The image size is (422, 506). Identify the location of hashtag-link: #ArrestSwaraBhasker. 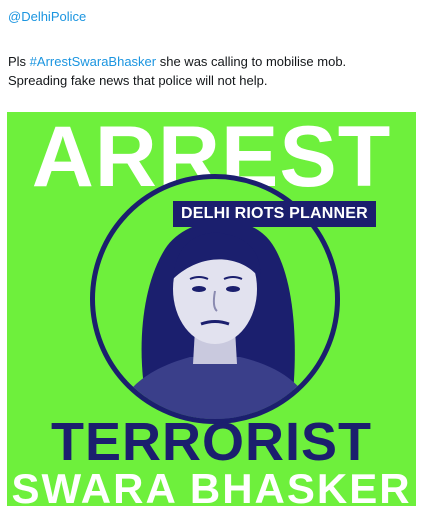
(93, 61).